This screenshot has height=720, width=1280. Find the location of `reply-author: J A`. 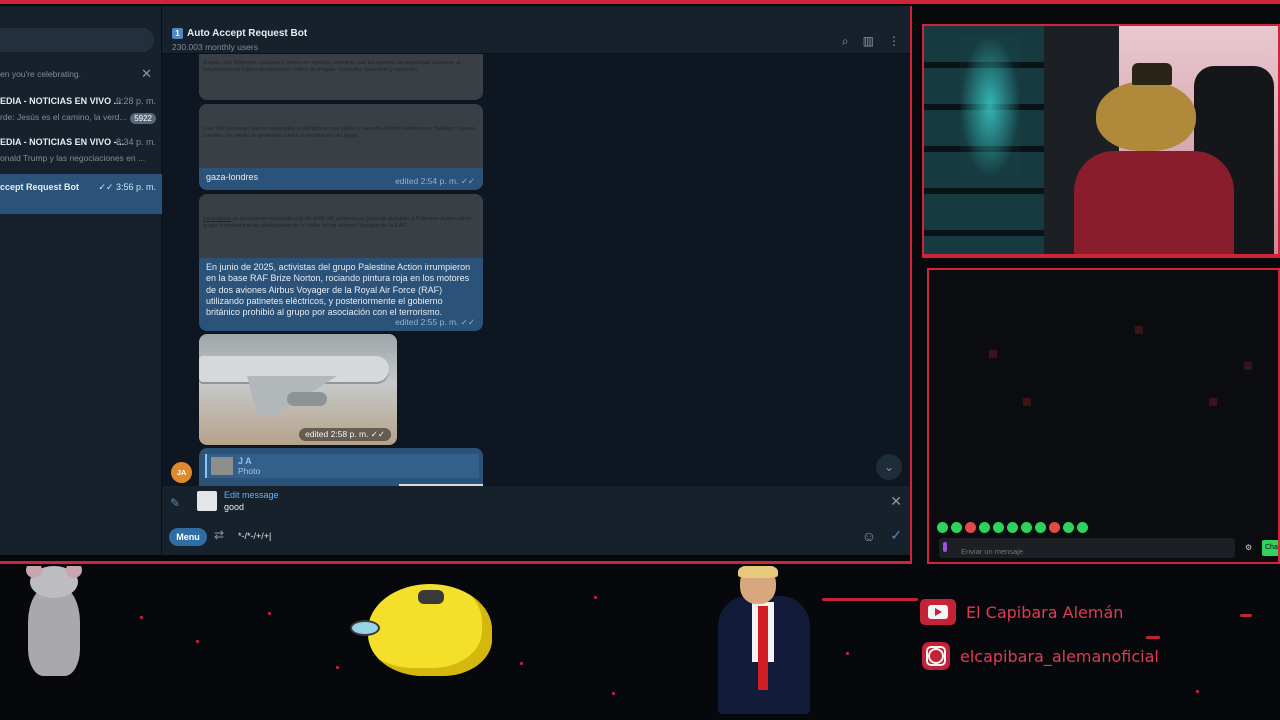

reply-author: J A is located at coordinates (245, 461).